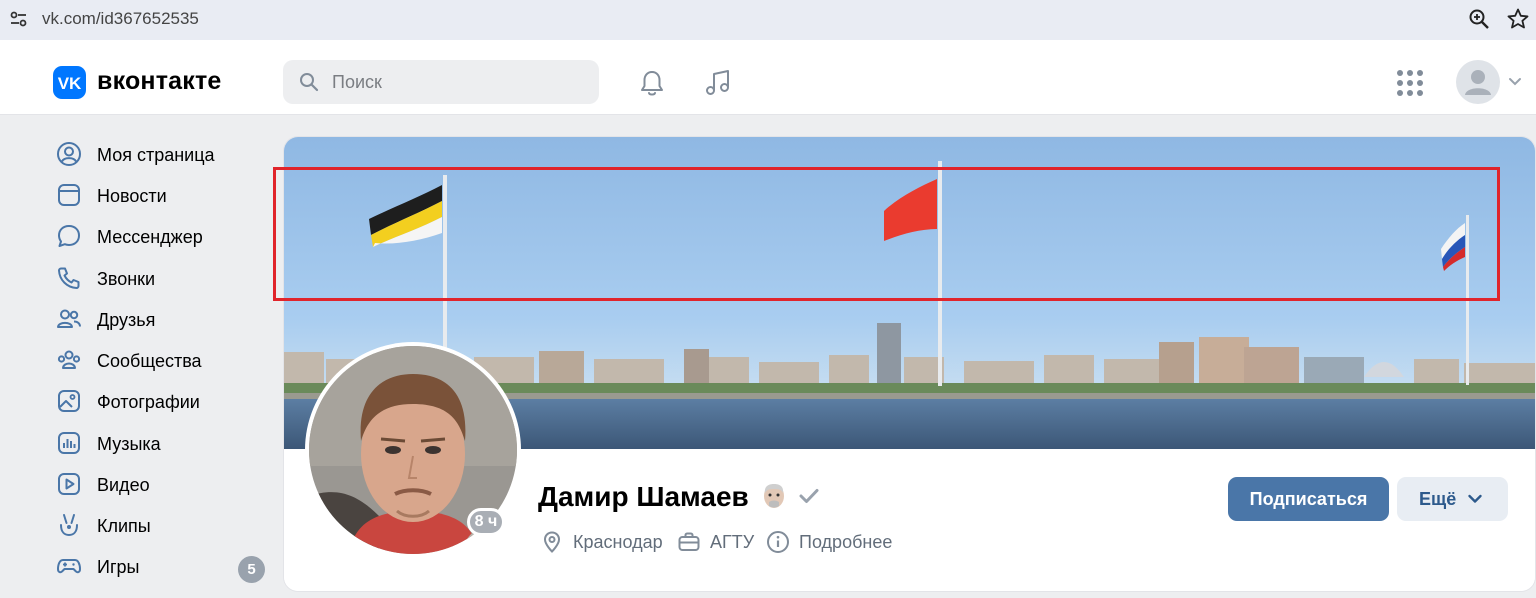 The height and width of the screenshot is (598, 1536). I want to click on chevron-down-icon, so click(1515, 82).